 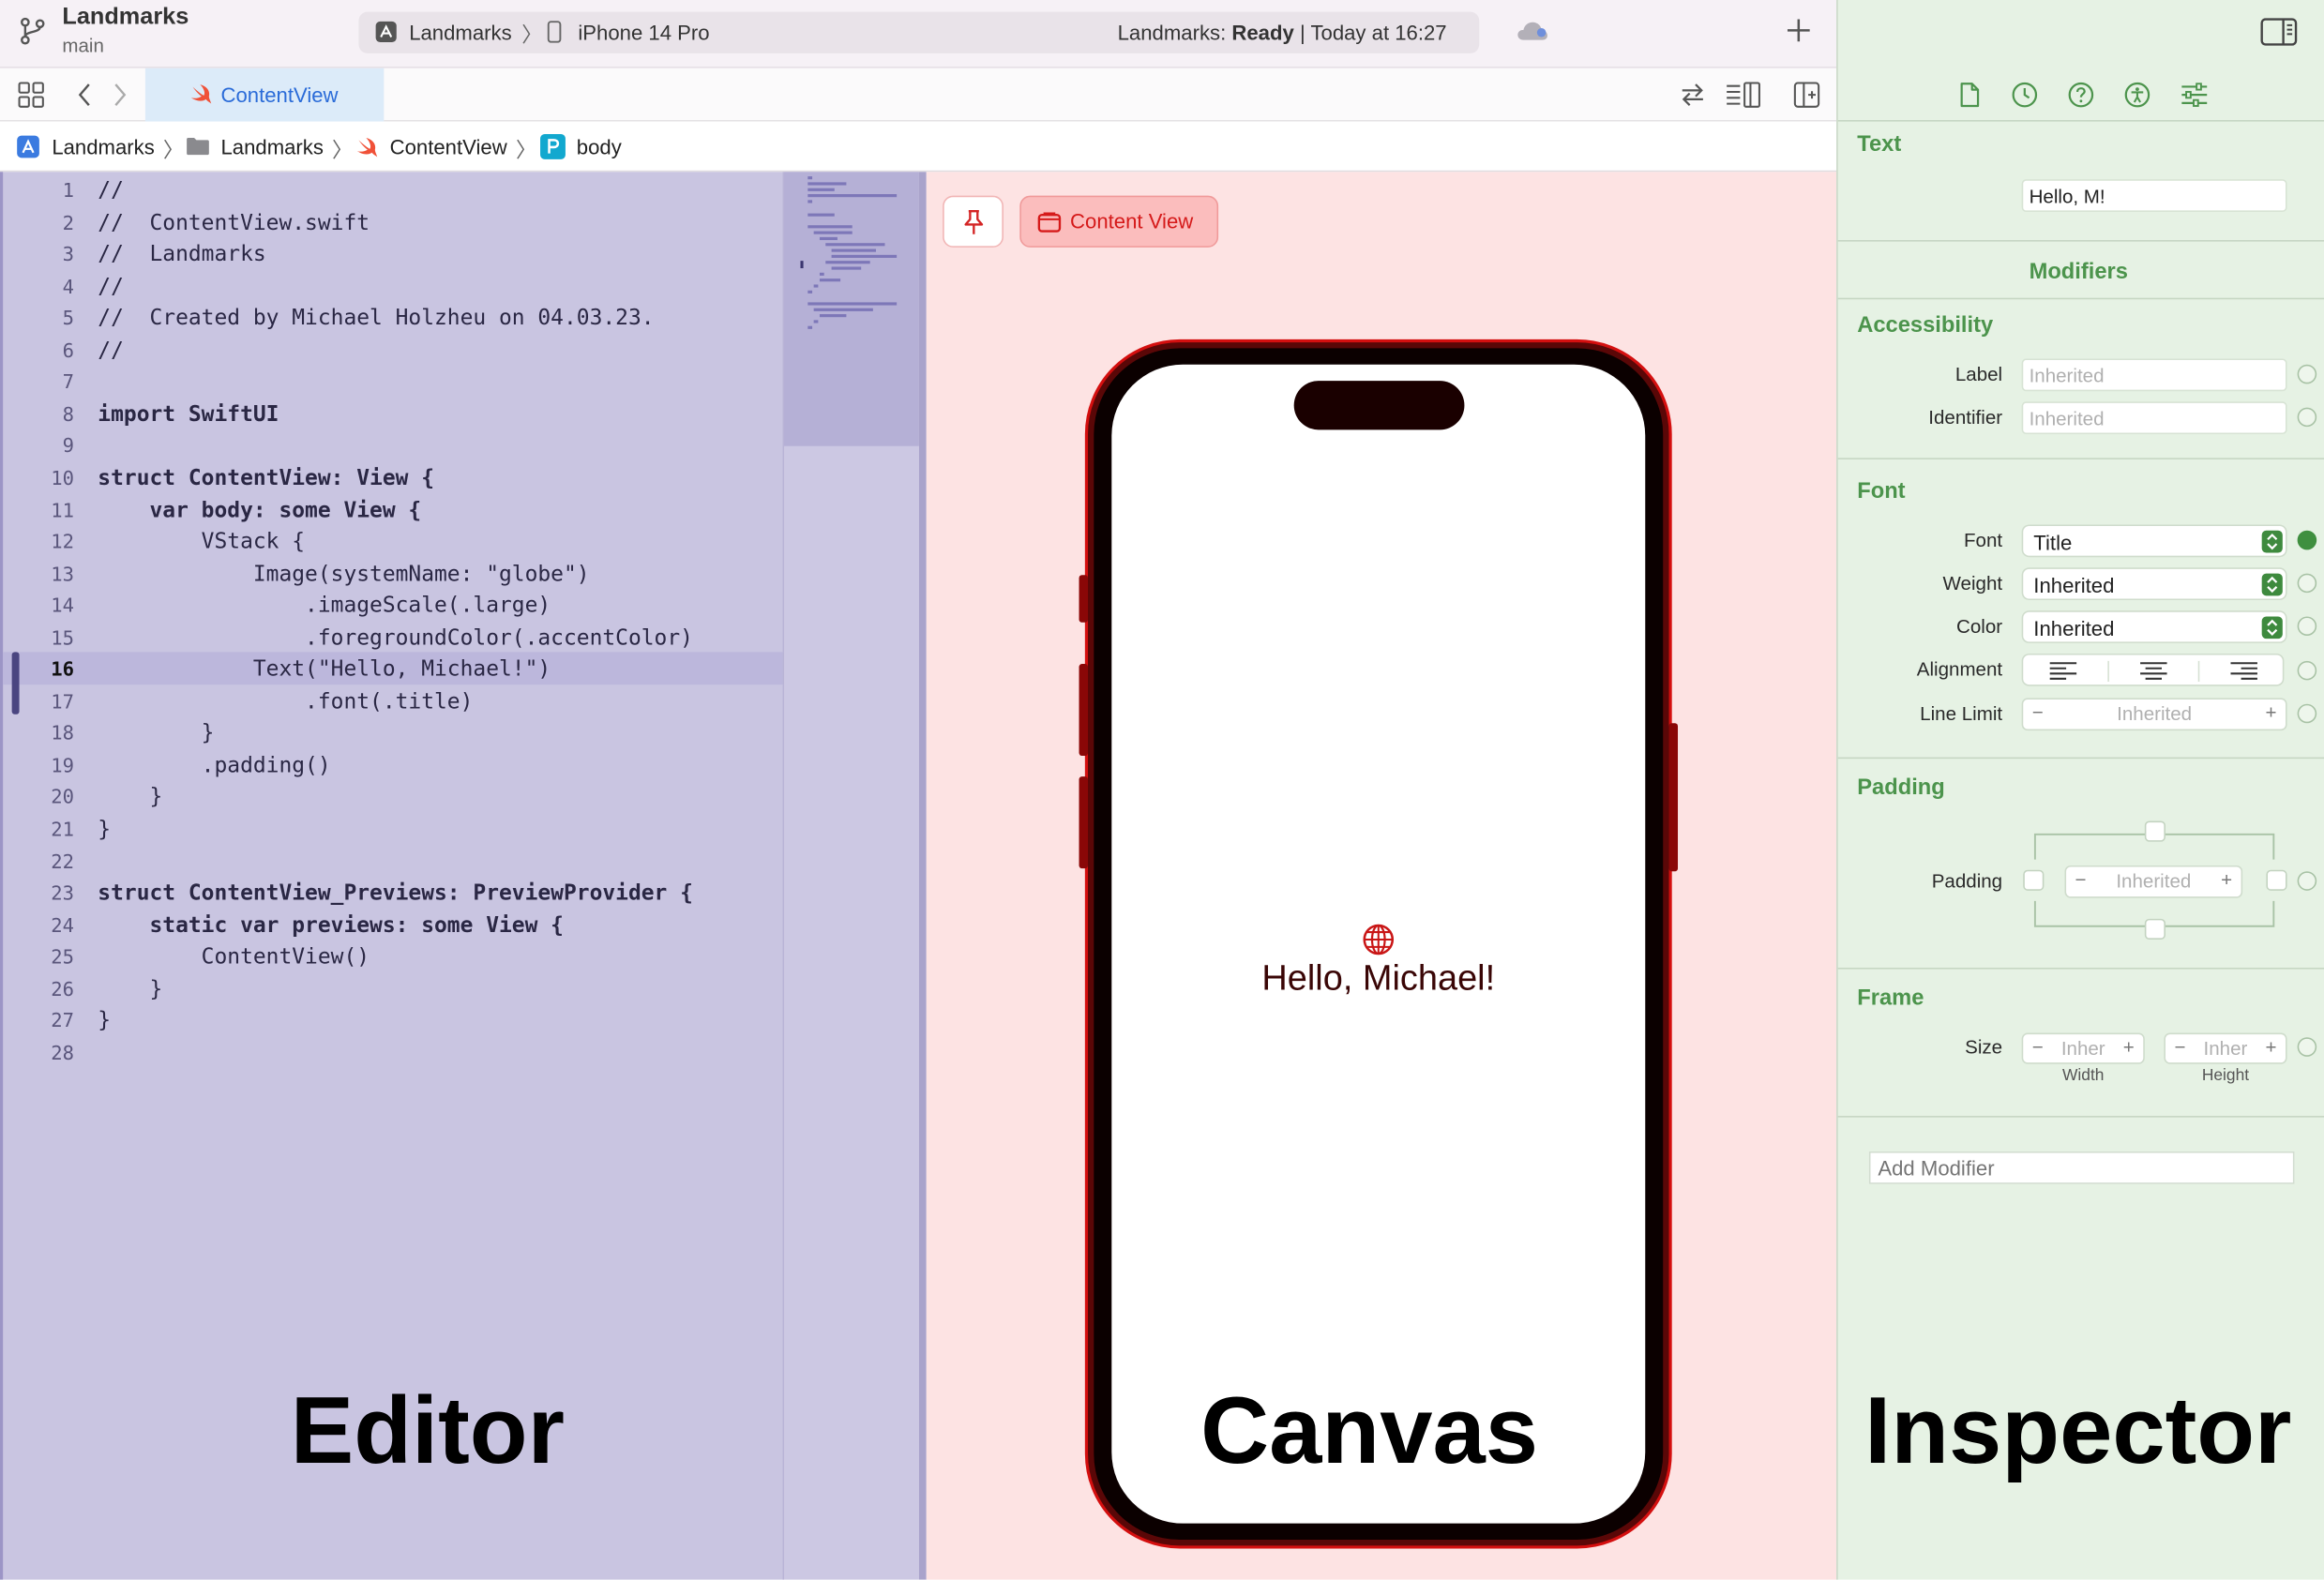 I want to click on font-label: Font, so click(x=1983, y=540).